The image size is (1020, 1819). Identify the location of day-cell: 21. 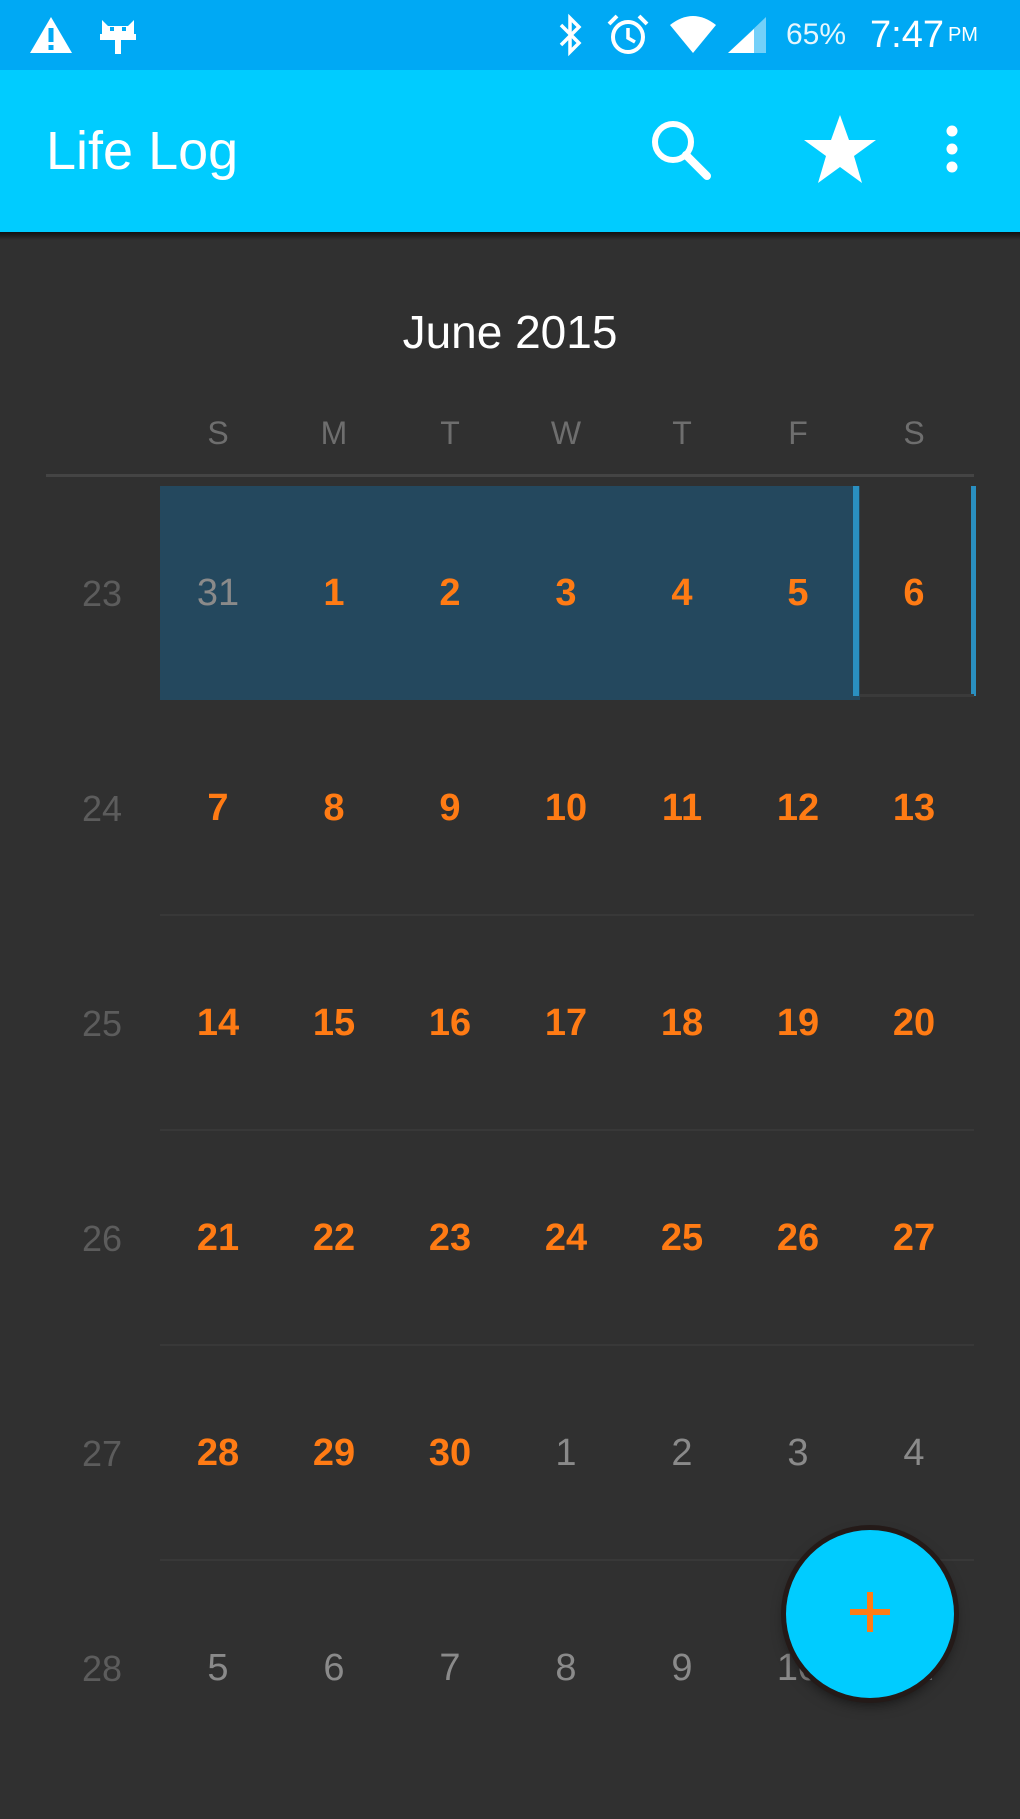
(218, 1238).